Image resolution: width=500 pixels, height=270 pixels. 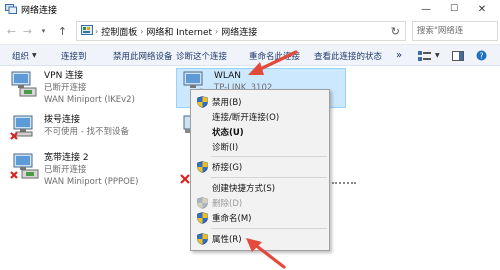 What do you see at coordinates (227, 239) in the screenshot?
I see `menu-item-label: 属性(R)` at bounding box center [227, 239].